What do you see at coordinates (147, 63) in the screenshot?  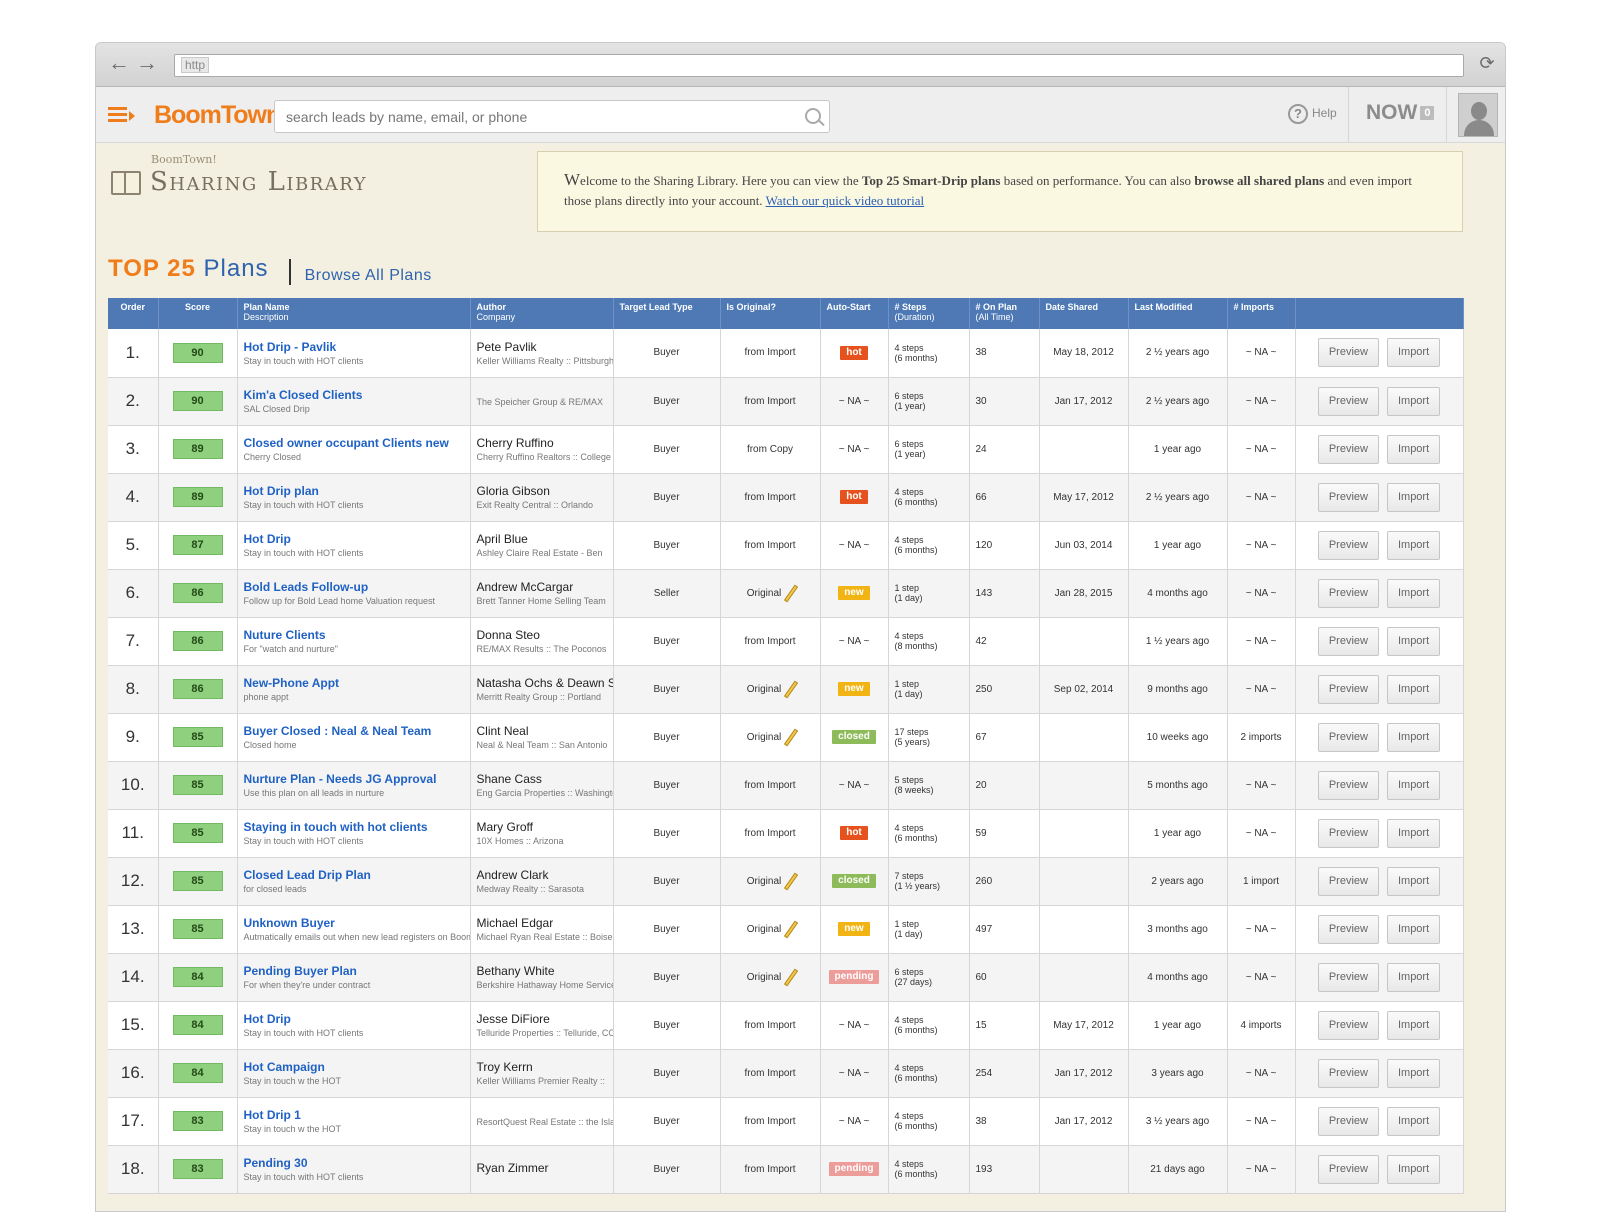 I see `forward-arrow-icon: →` at bounding box center [147, 63].